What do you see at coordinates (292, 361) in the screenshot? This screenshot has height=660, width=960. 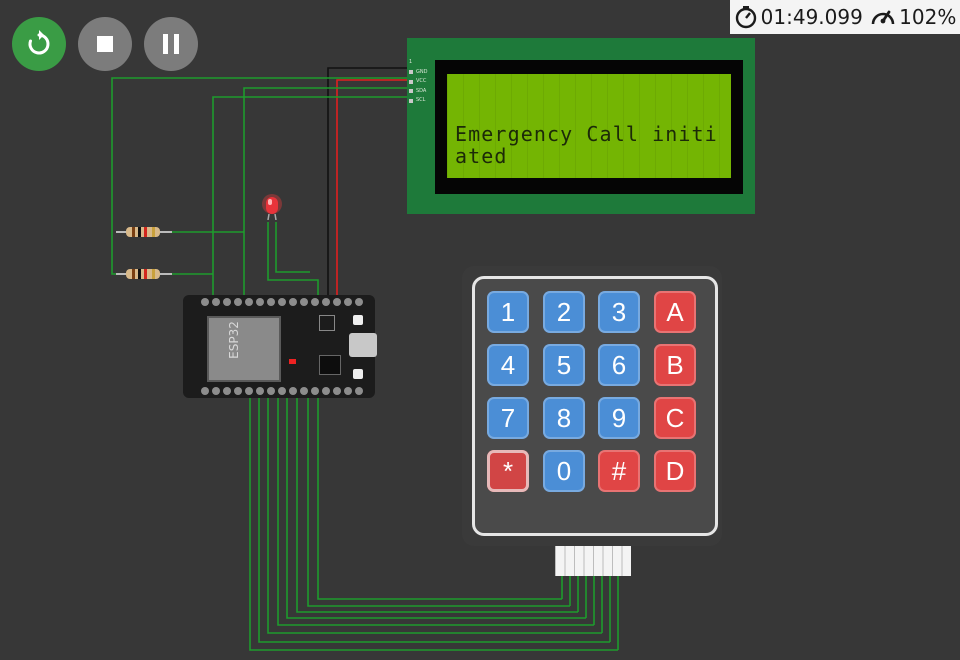 I see `power-led` at bounding box center [292, 361].